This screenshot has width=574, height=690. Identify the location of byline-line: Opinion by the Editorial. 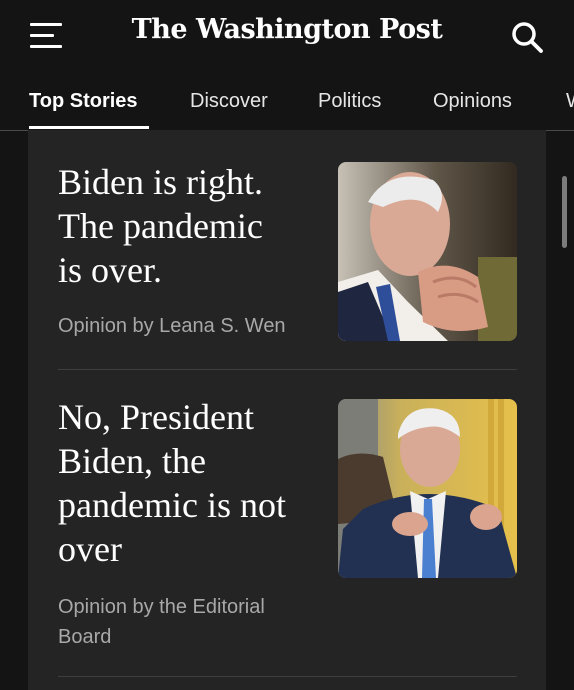
(193, 607).